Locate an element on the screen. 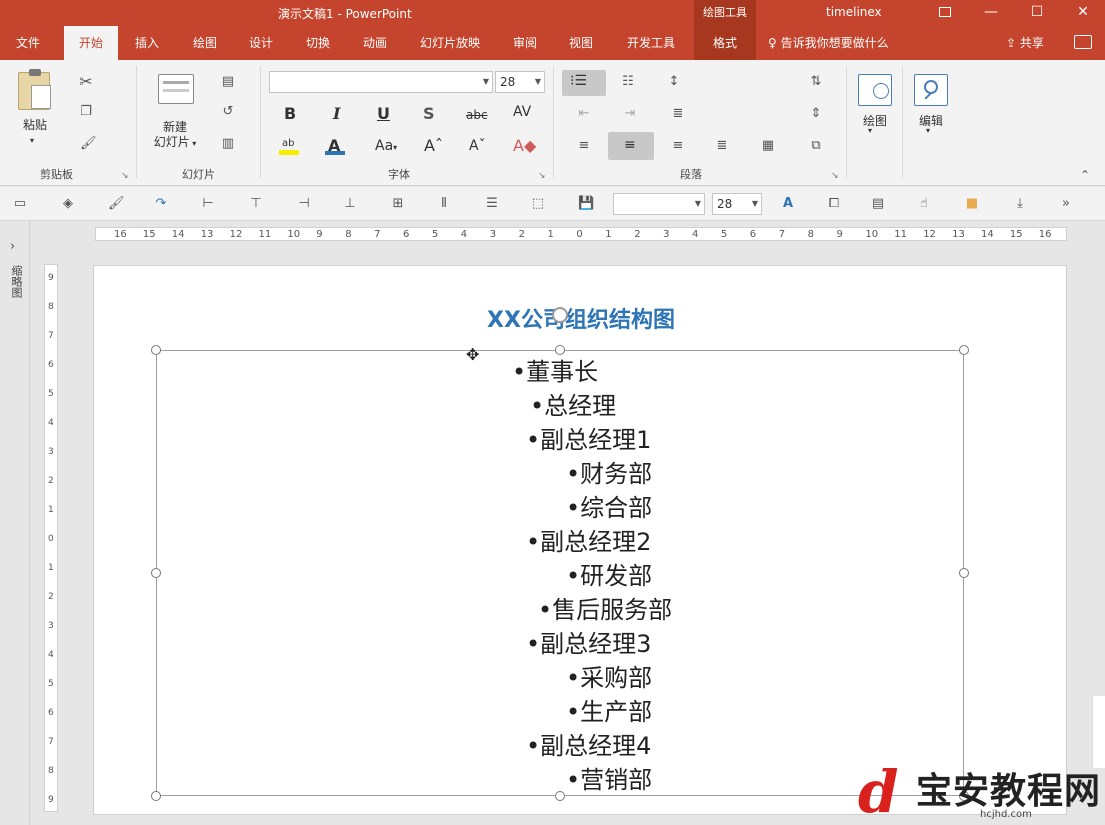 The width and height of the screenshot is (1105, 825). line-spacing-icon: ↕ is located at coordinates (674, 82).